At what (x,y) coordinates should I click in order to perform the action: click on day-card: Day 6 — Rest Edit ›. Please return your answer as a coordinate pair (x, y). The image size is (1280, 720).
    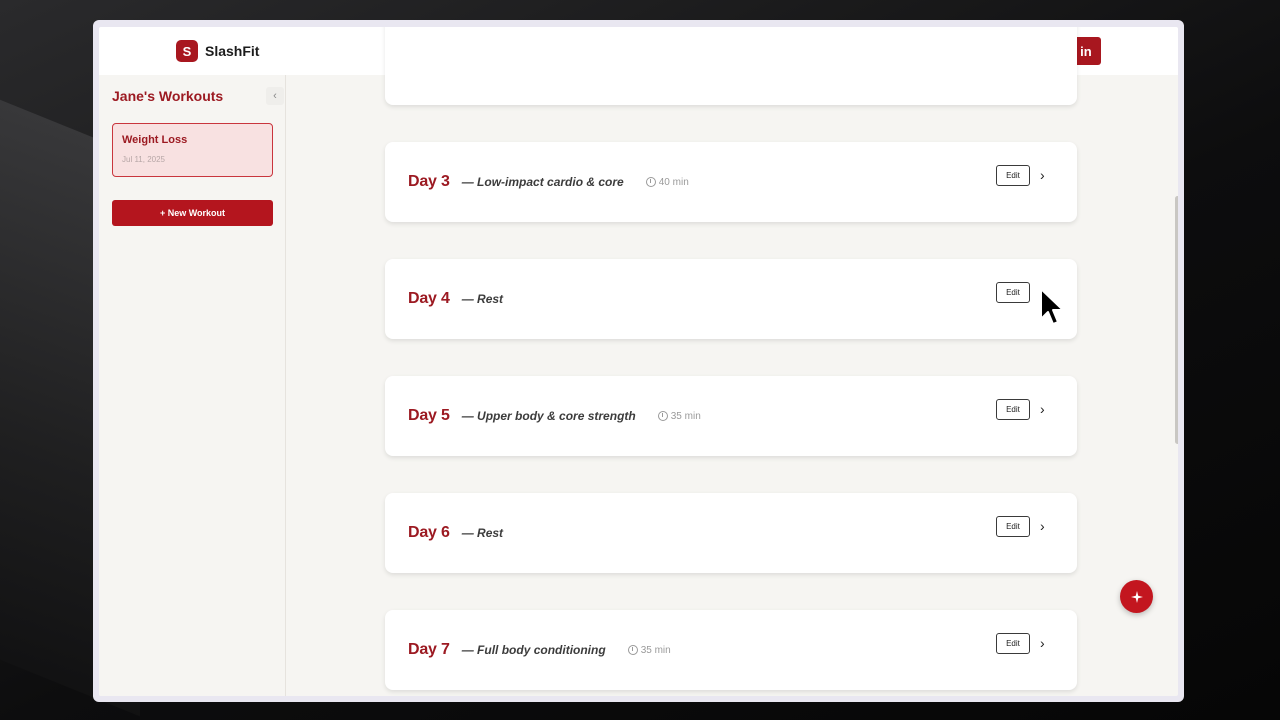
    Looking at the image, I should click on (731, 533).